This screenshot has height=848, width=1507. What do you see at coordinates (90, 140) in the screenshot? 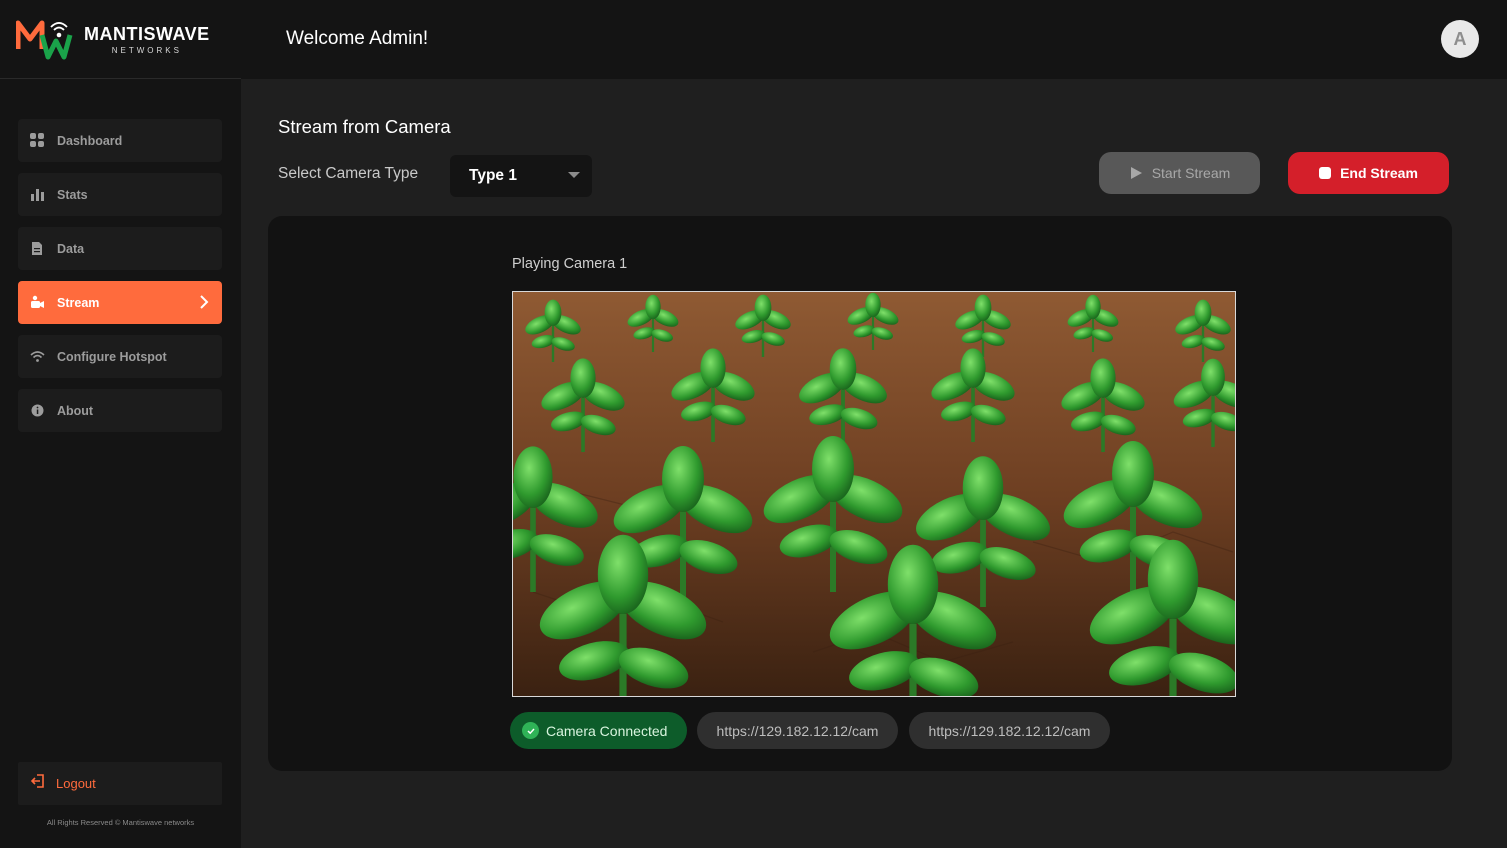
I see `sidebar-item-label: Dashboard` at bounding box center [90, 140].